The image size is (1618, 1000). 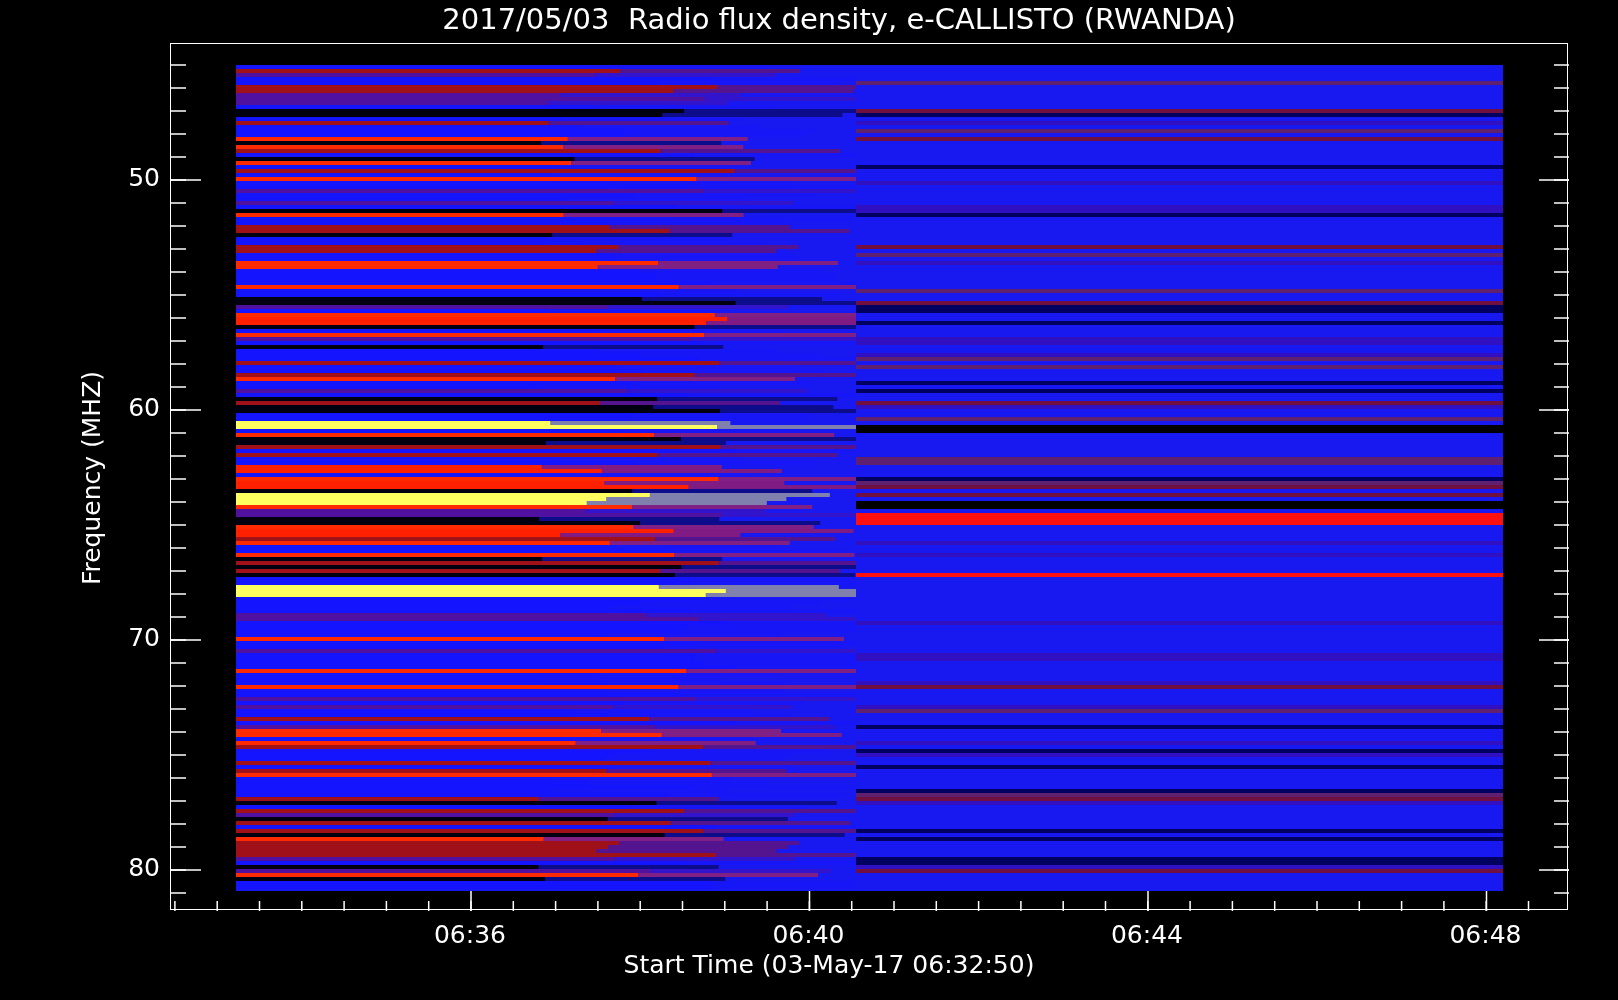 What do you see at coordinates (1146, 934) in the screenshot?
I see `tick-label: 06:44` at bounding box center [1146, 934].